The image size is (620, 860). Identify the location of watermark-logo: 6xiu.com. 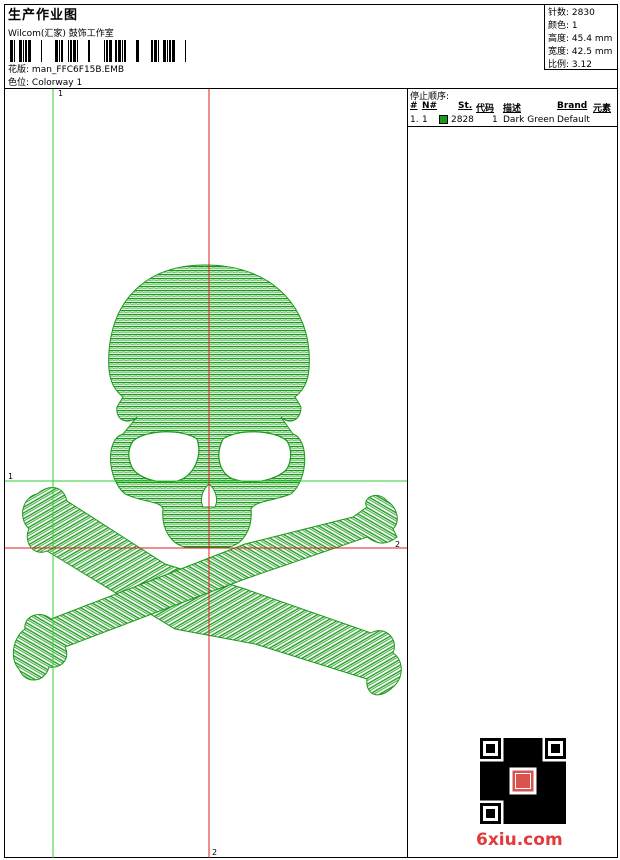
(519, 840).